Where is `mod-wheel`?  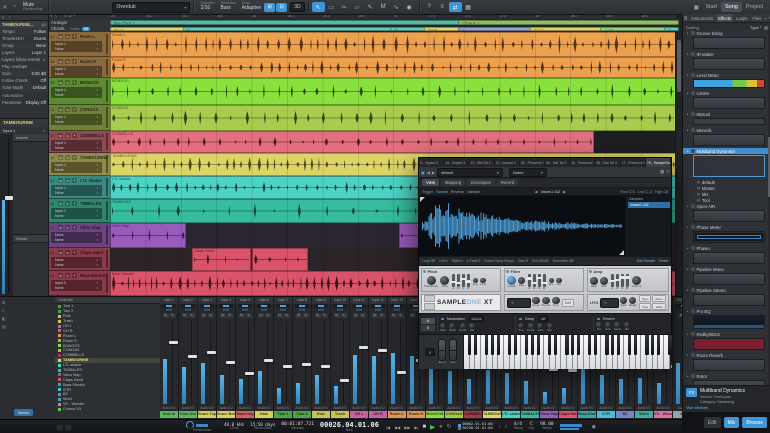 mod-wheel is located at coordinates (453, 350).